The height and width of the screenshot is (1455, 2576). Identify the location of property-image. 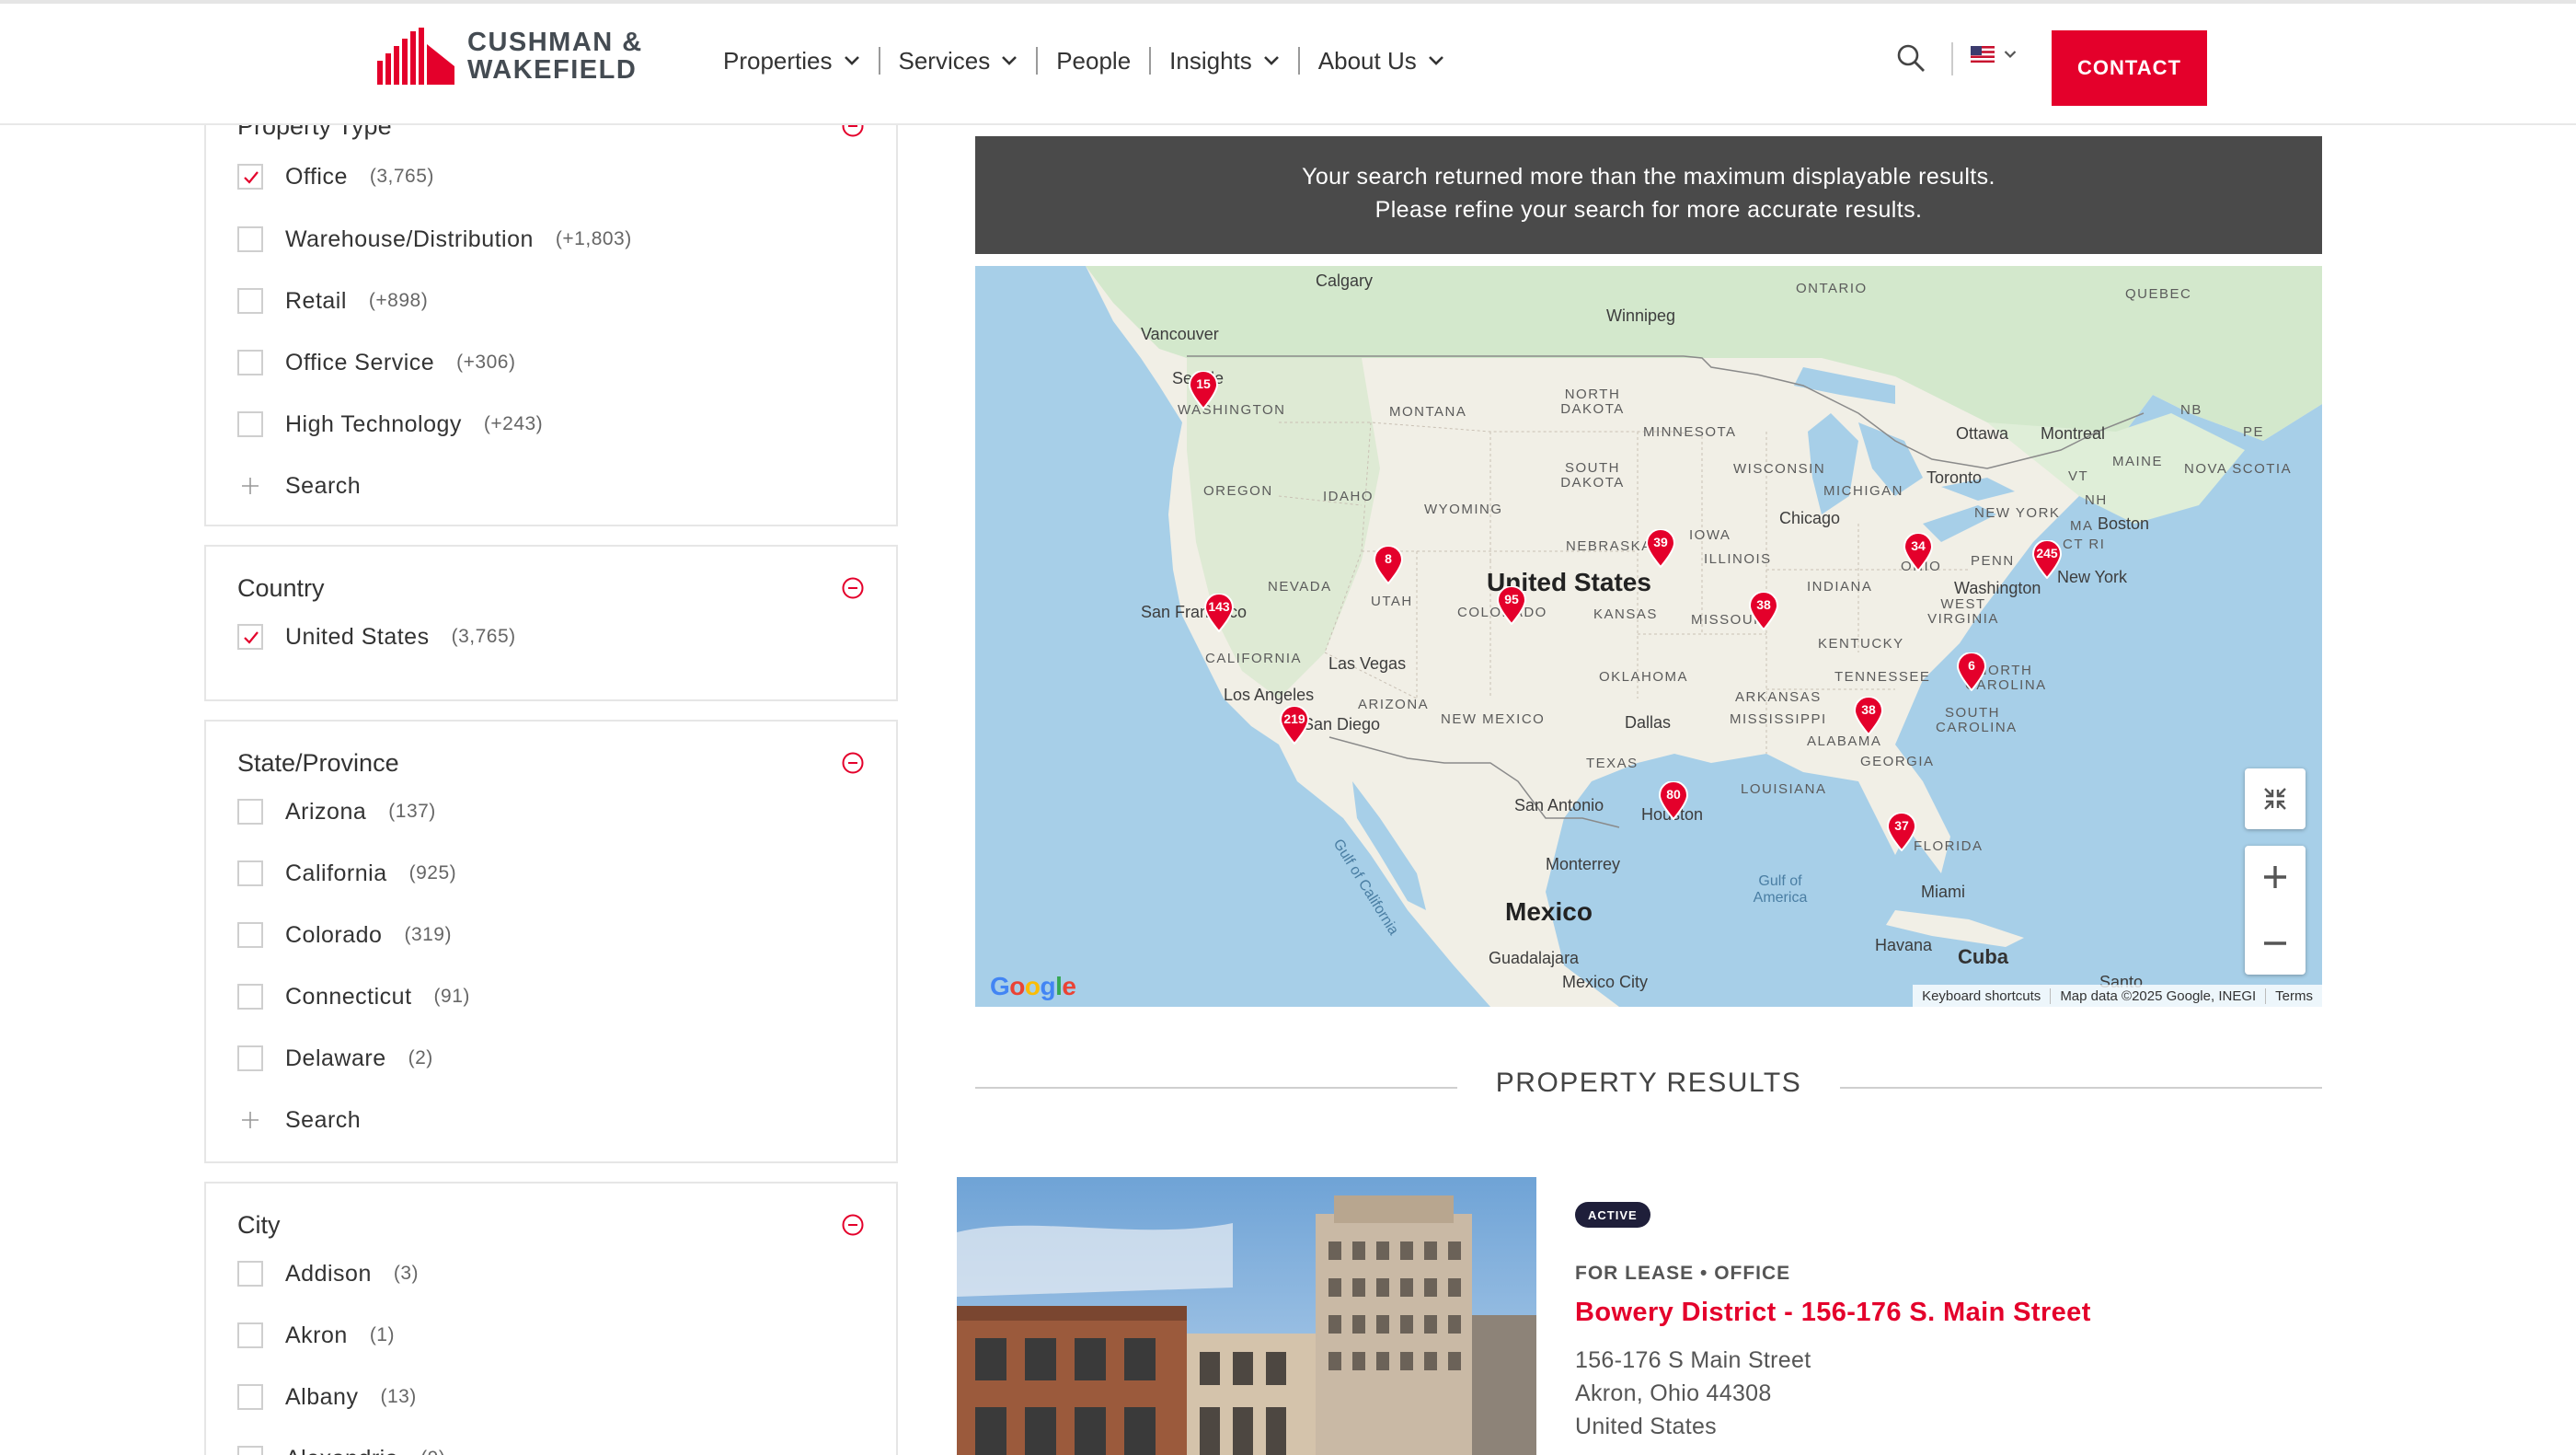
(1246, 1316).